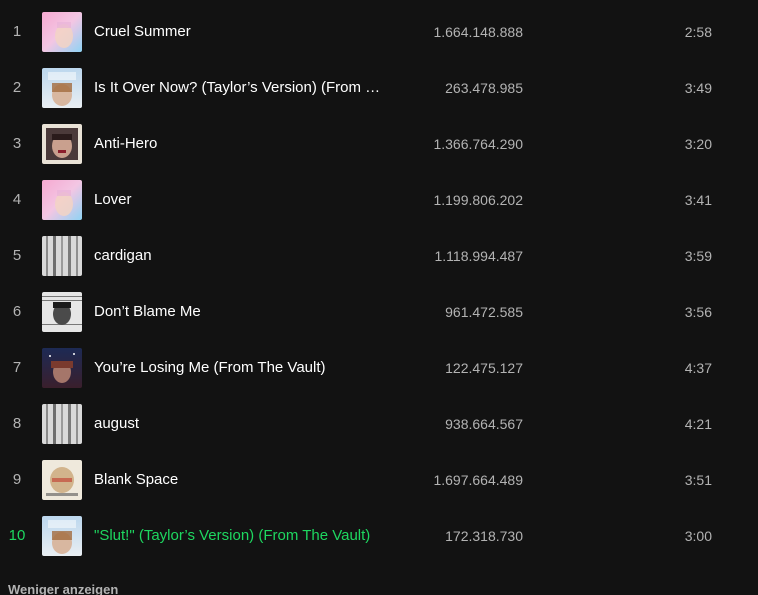  I want to click on track-row-1: 1 Cruel Summer 1.664.148.888 2:58, so click(379, 32).